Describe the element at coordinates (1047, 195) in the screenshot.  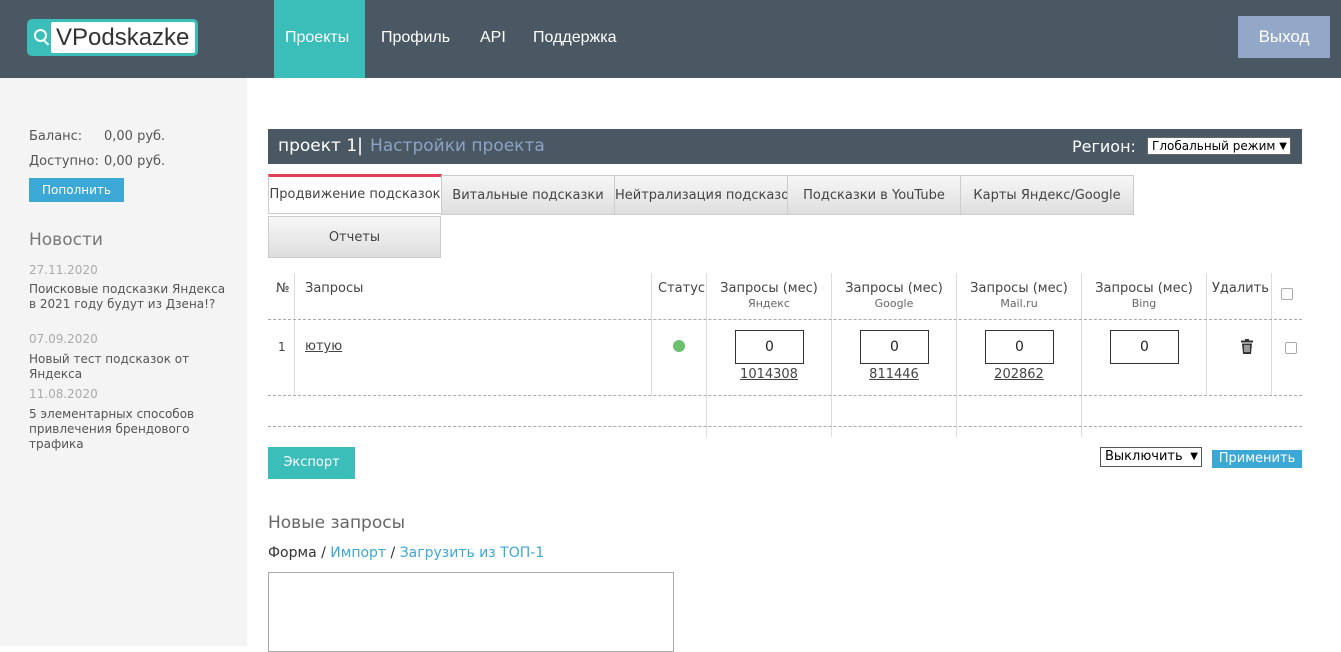
I see `tab-maps: Карты Яндекс/Google` at that location.